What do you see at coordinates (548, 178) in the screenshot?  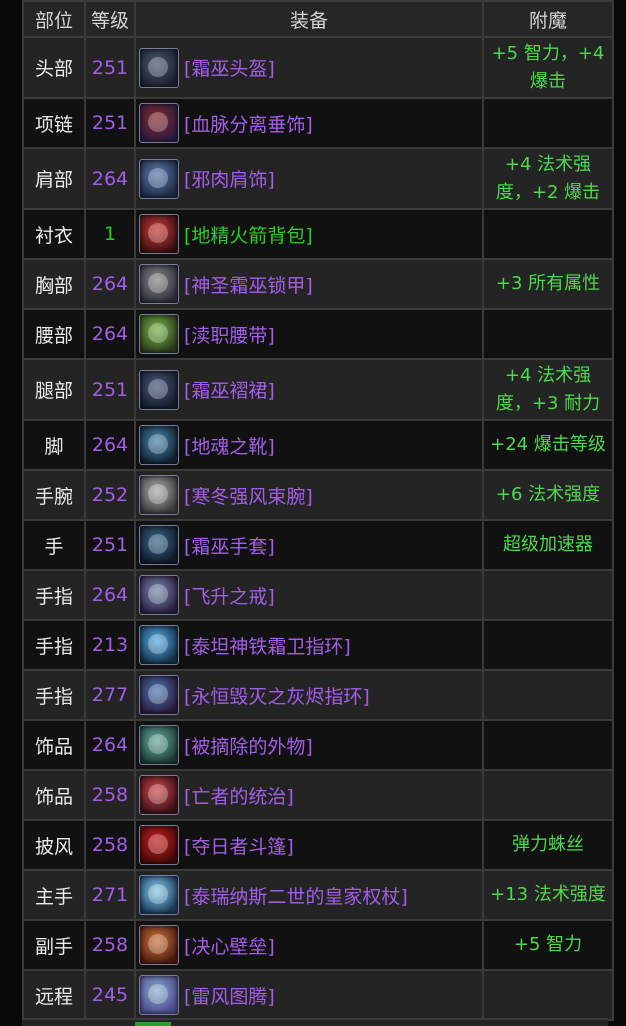 I see `enchant-cell: +4 法术强度，+2 爆击` at bounding box center [548, 178].